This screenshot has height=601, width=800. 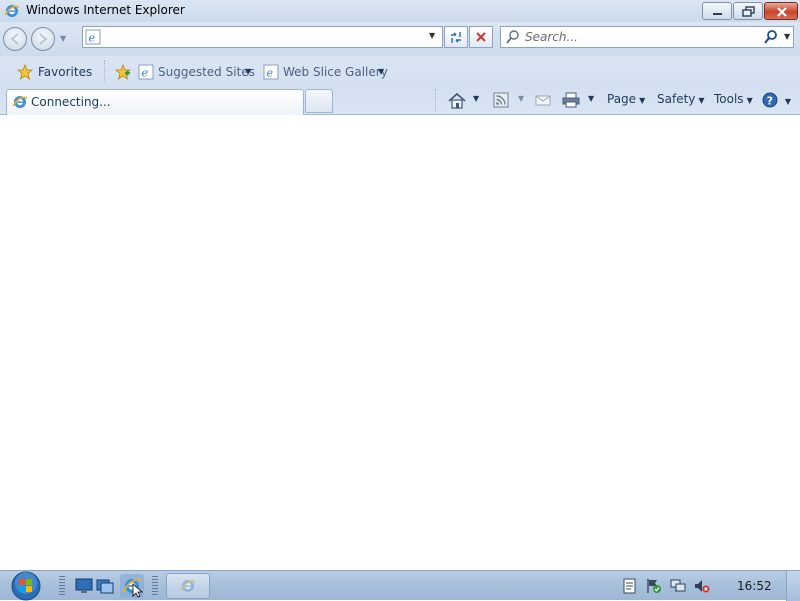 I want to click on home-dropdown-icon: ▼, so click(x=476, y=103).